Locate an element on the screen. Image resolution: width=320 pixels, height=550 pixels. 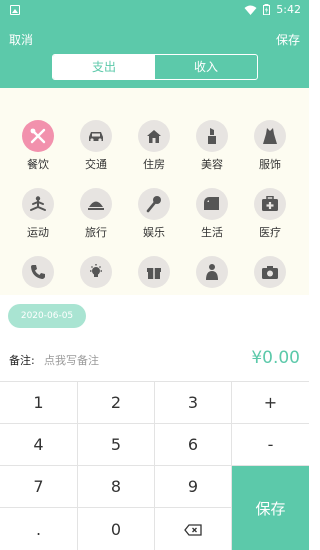
phone-icon is located at coordinates (38, 272).